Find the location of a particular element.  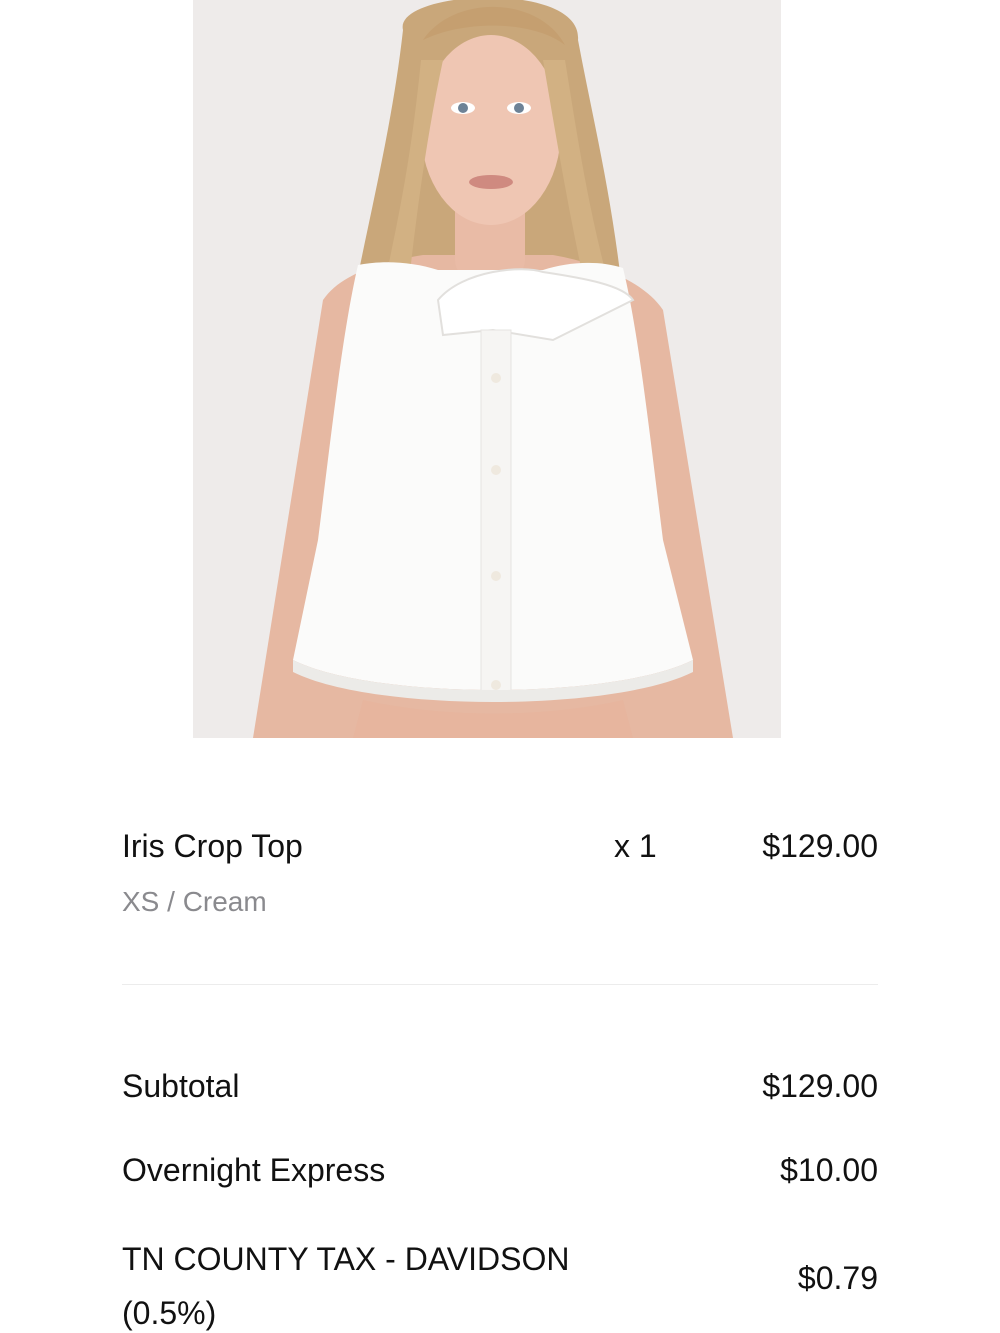

divider is located at coordinates (500, 984).